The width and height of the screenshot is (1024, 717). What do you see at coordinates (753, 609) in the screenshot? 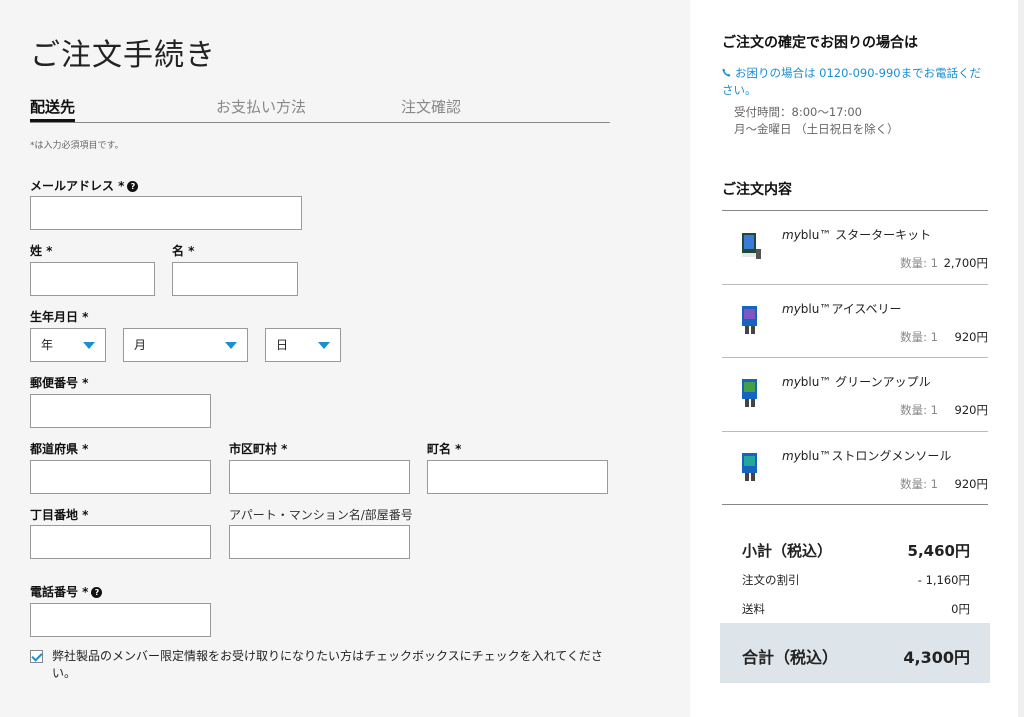
I see `shipping-label: 送料` at bounding box center [753, 609].